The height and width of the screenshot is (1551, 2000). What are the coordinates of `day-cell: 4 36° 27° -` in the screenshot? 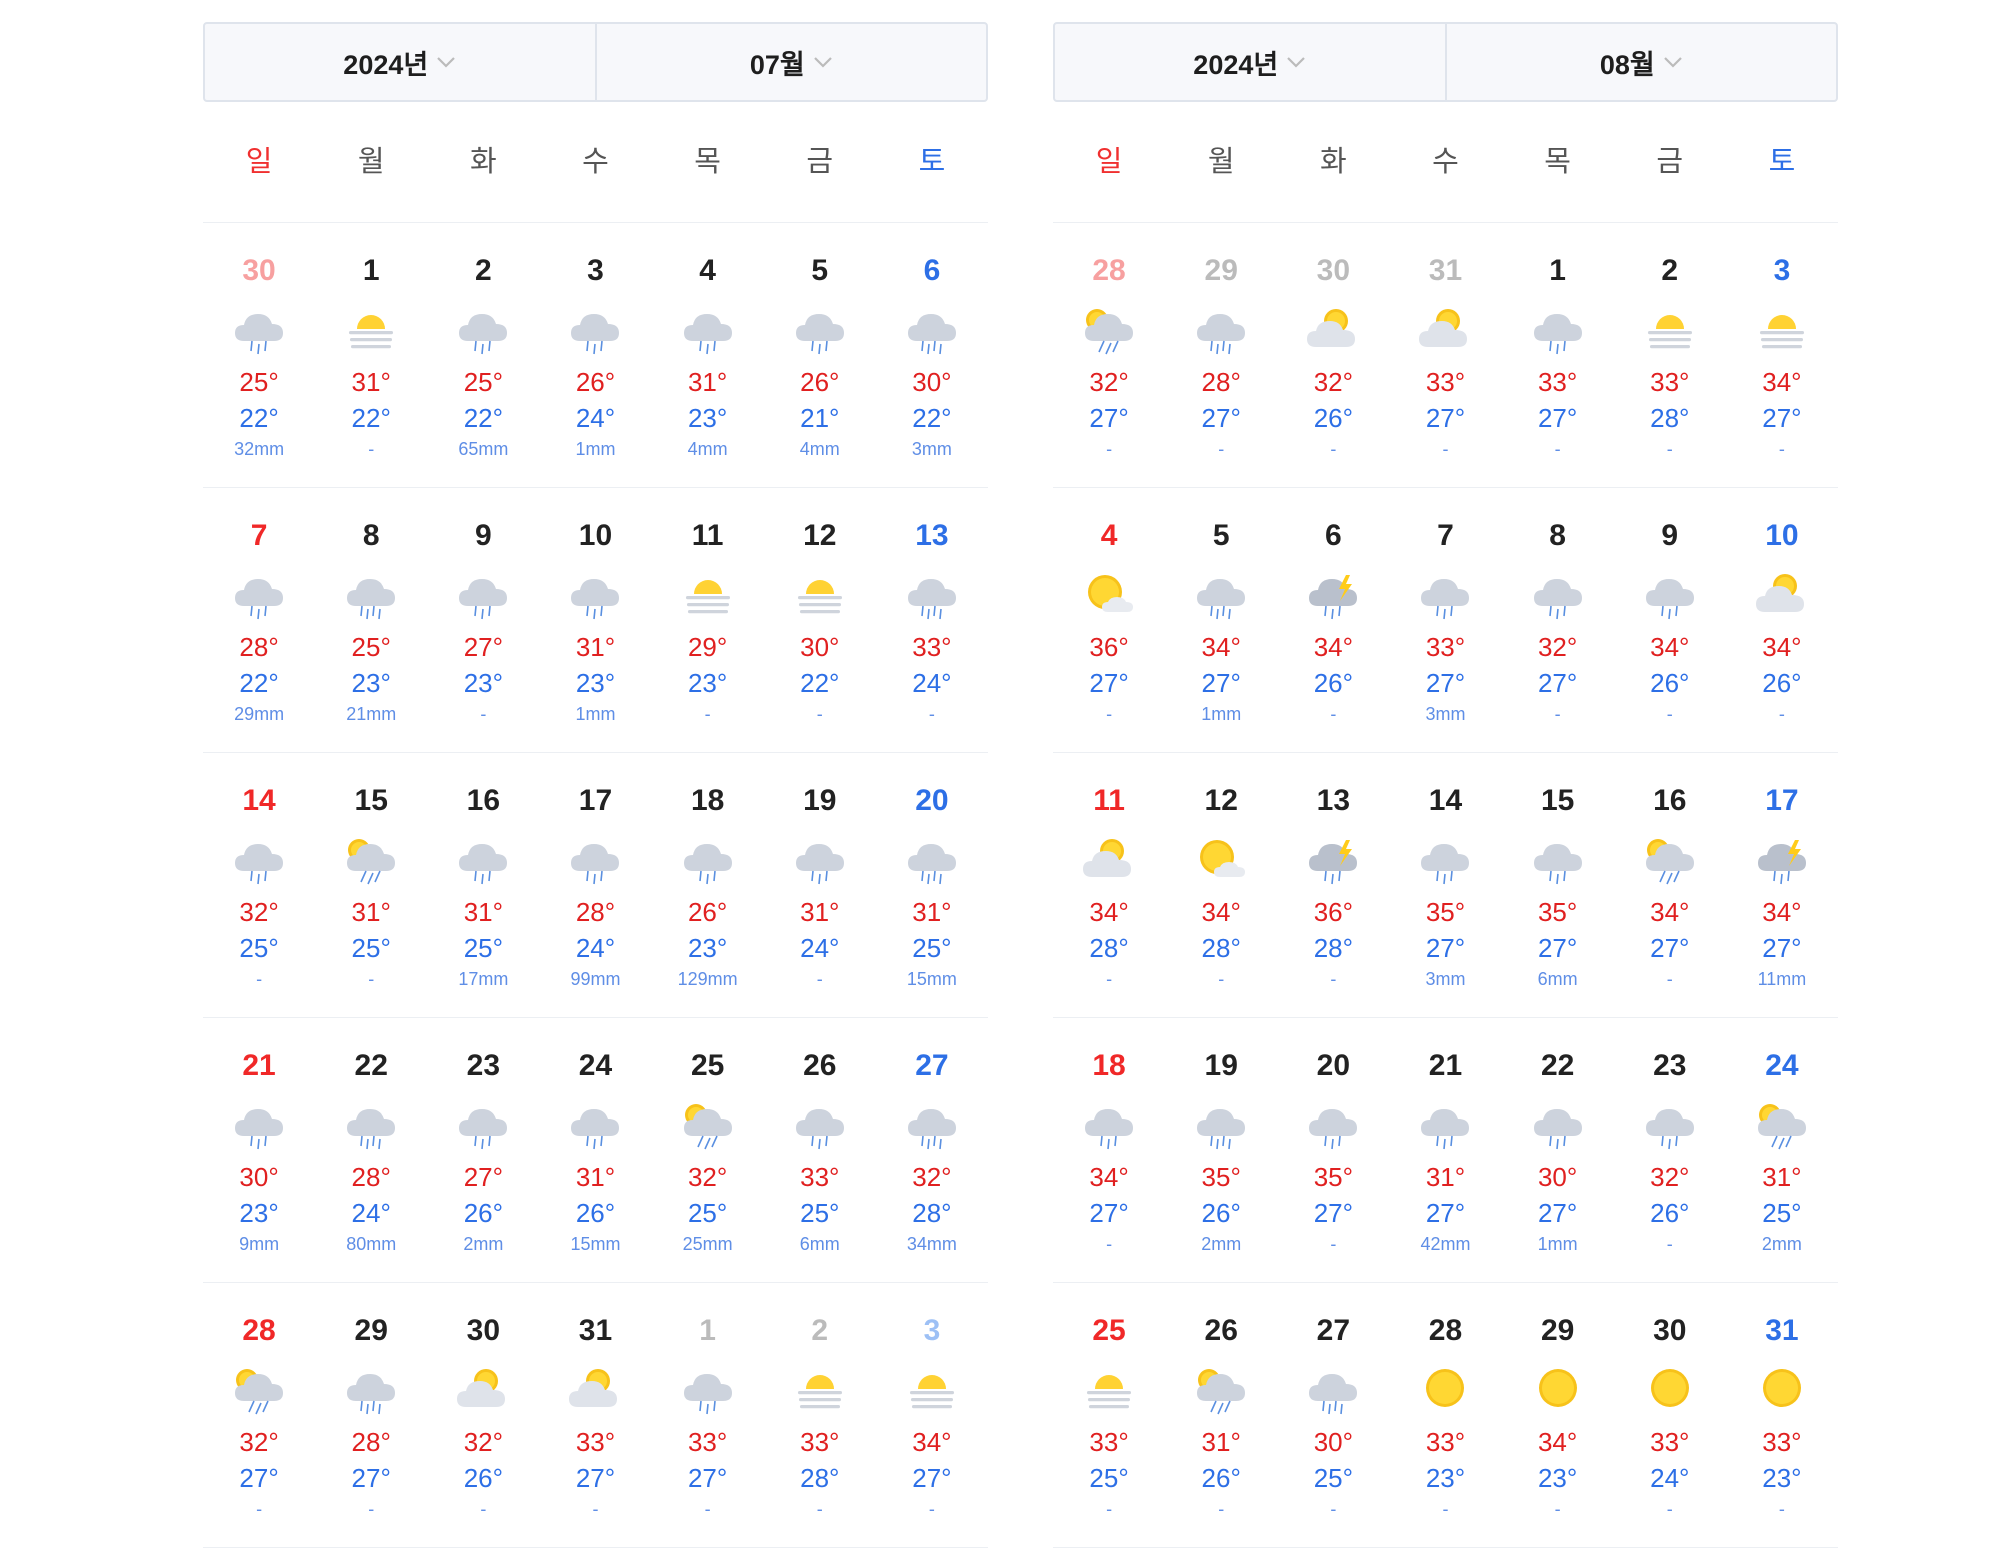 It's located at (1109, 620).